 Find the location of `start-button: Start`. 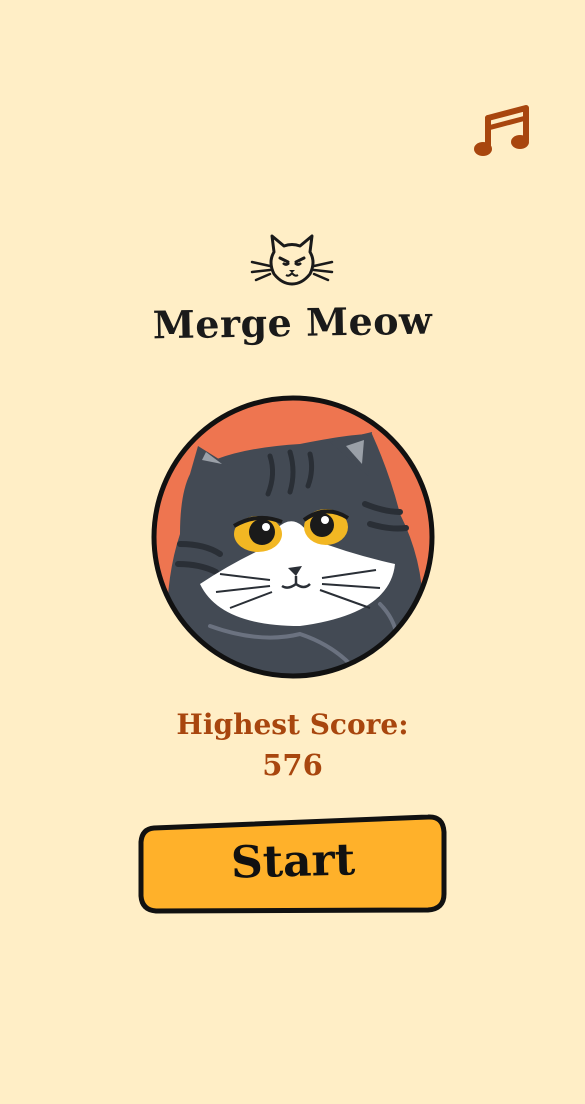

start-button: Start is located at coordinates (293, 865).